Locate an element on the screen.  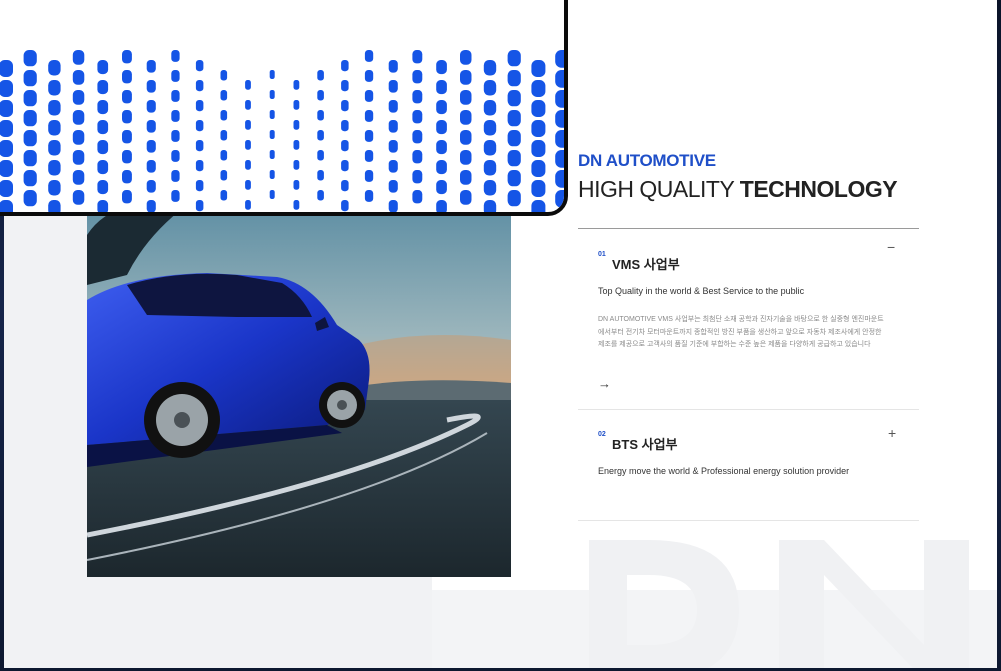
arrow-right-icon: → is located at coordinates (604, 383).